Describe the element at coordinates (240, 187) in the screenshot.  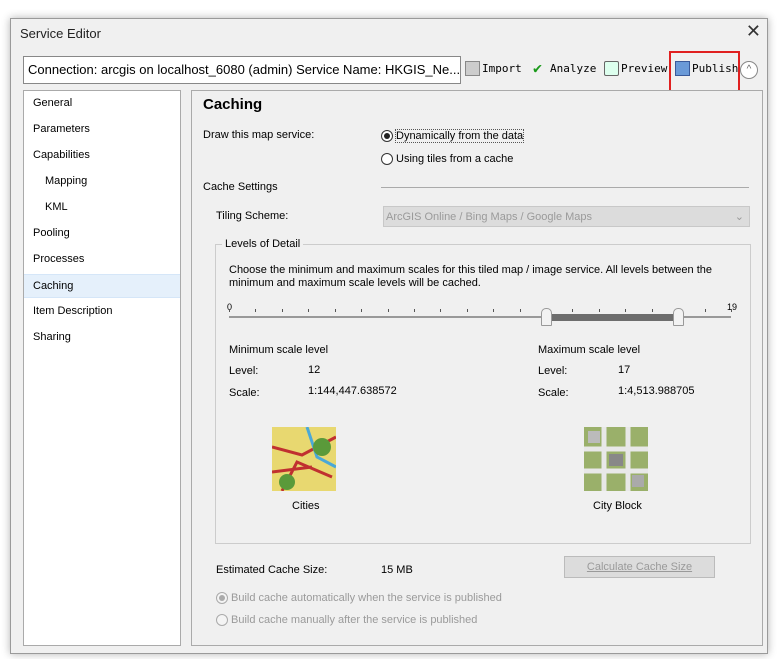
I see `cache-settings-label: Cache Settings` at that location.